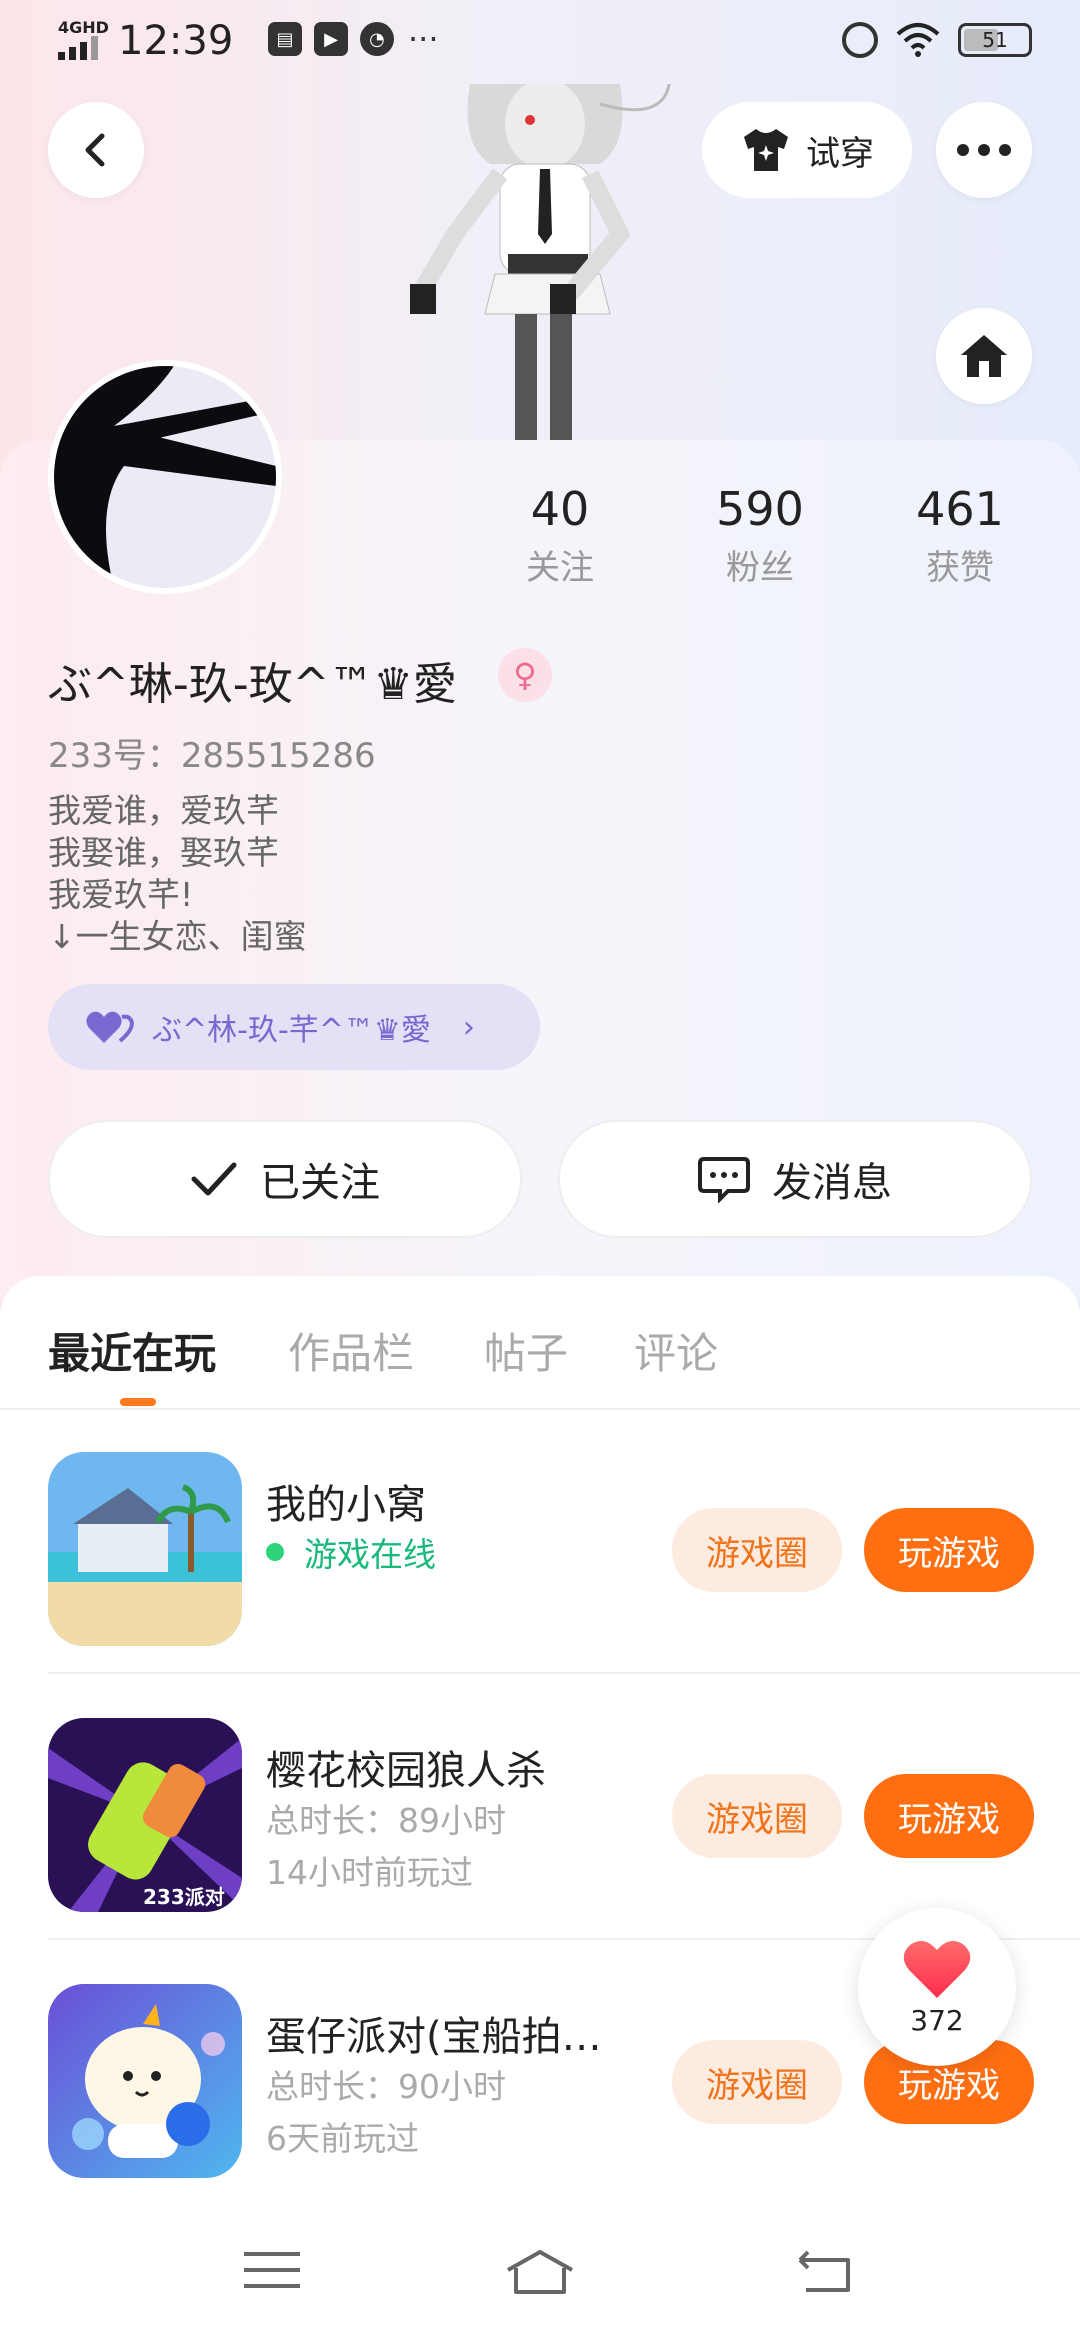 This screenshot has height=2340, width=1080. What do you see at coordinates (212, 752) in the screenshot?
I see `user-id: 233号：285515286` at bounding box center [212, 752].